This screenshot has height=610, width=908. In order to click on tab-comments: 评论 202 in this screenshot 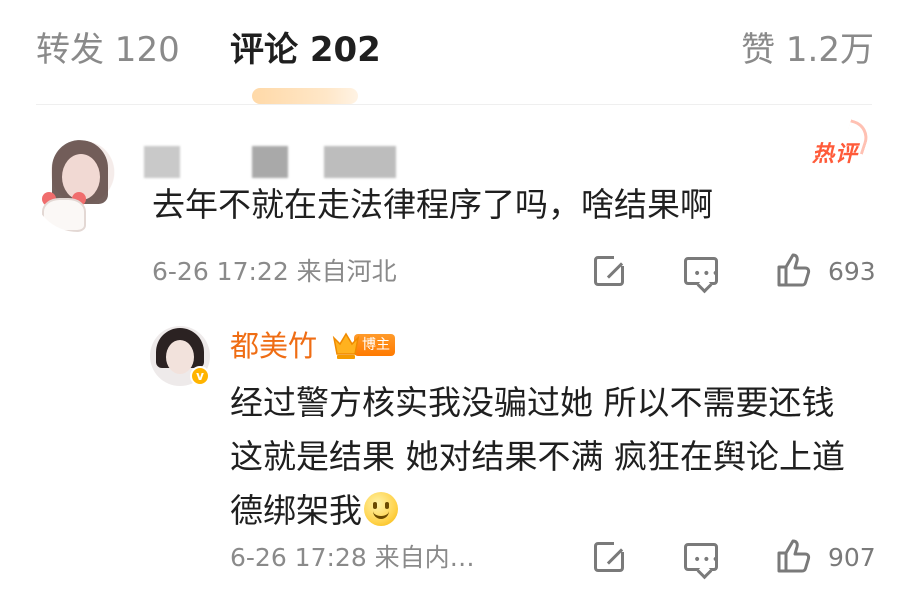, I will do `click(305, 50)`.